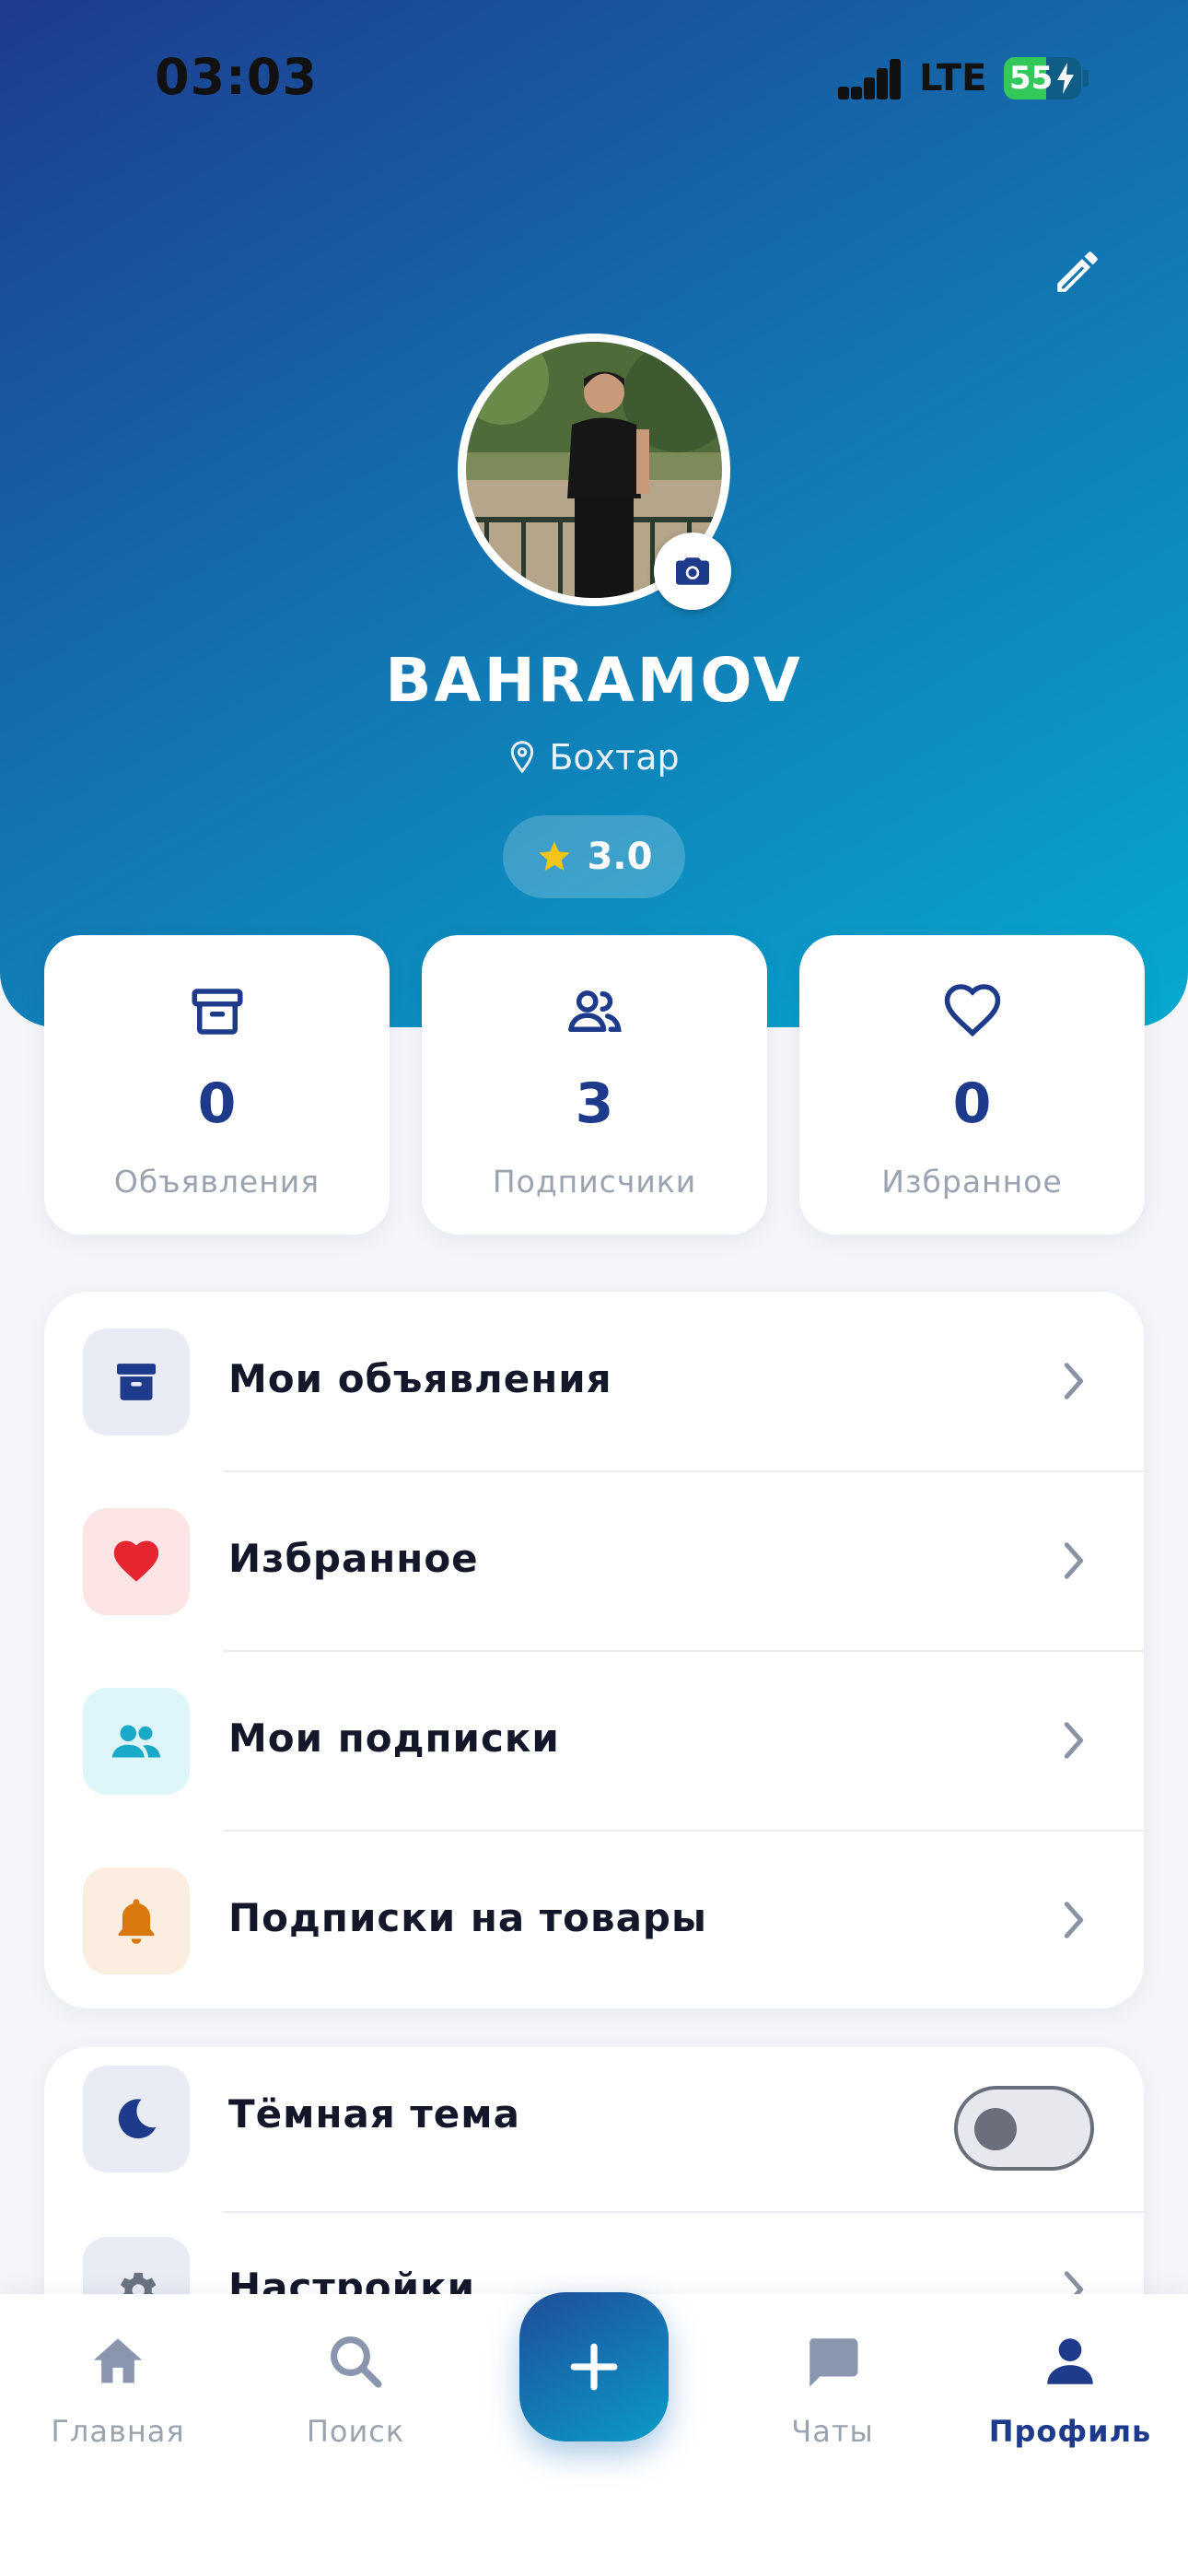 This screenshot has height=2576, width=1188. I want to click on camera-icon, so click(692, 571).